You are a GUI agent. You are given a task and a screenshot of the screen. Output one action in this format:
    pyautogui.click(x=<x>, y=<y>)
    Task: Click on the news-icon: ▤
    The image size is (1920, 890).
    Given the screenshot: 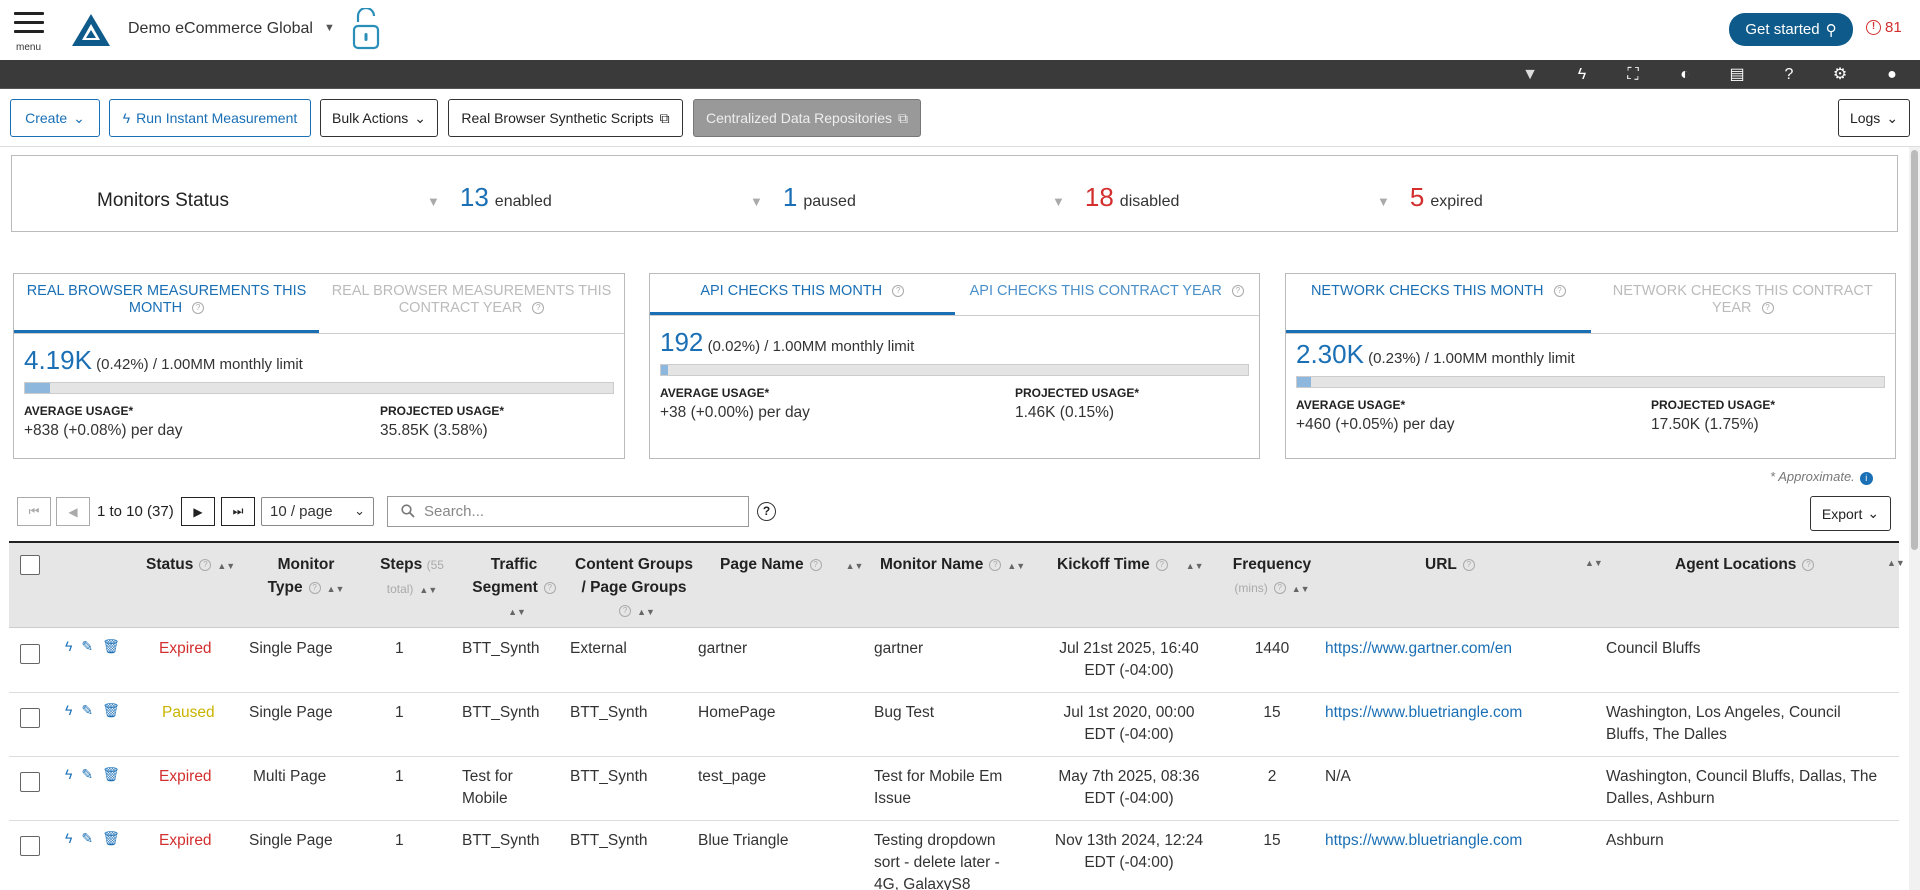 What is the action you would take?
    pyautogui.click(x=1737, y=75)
    